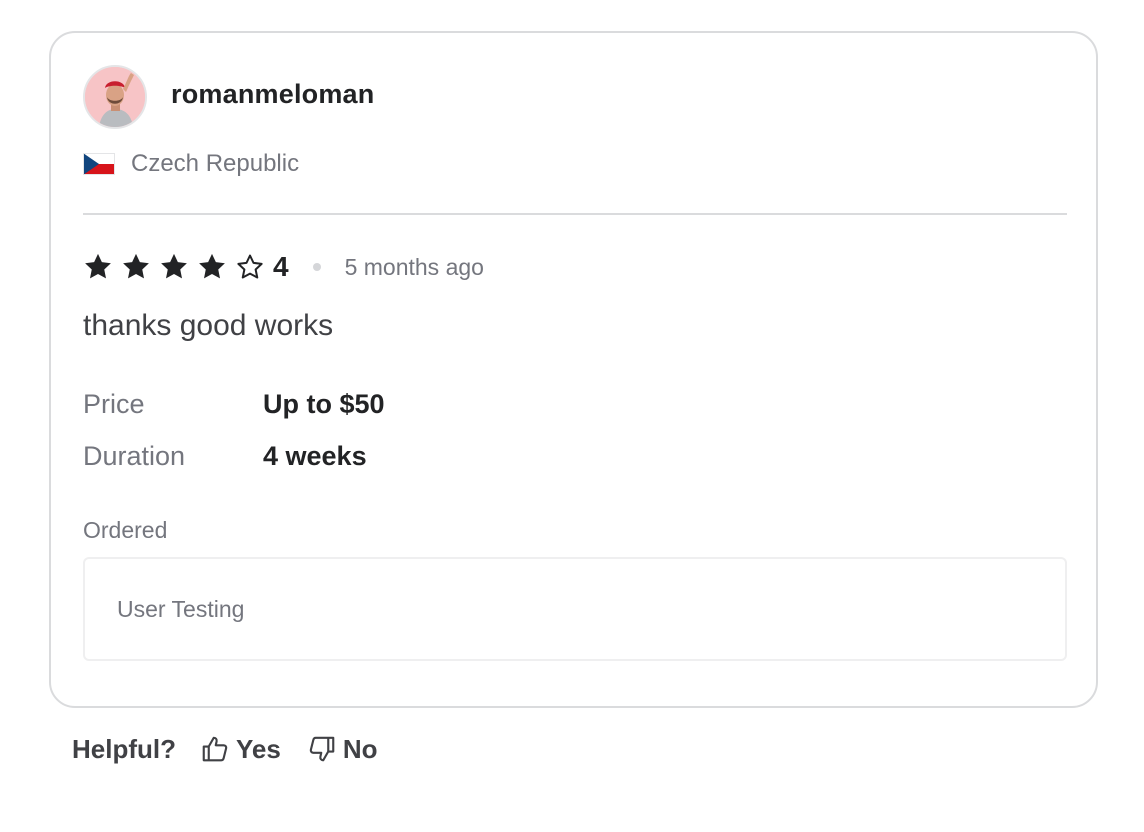  I want to click on ordered-label: Ordered, so click(125, 530).